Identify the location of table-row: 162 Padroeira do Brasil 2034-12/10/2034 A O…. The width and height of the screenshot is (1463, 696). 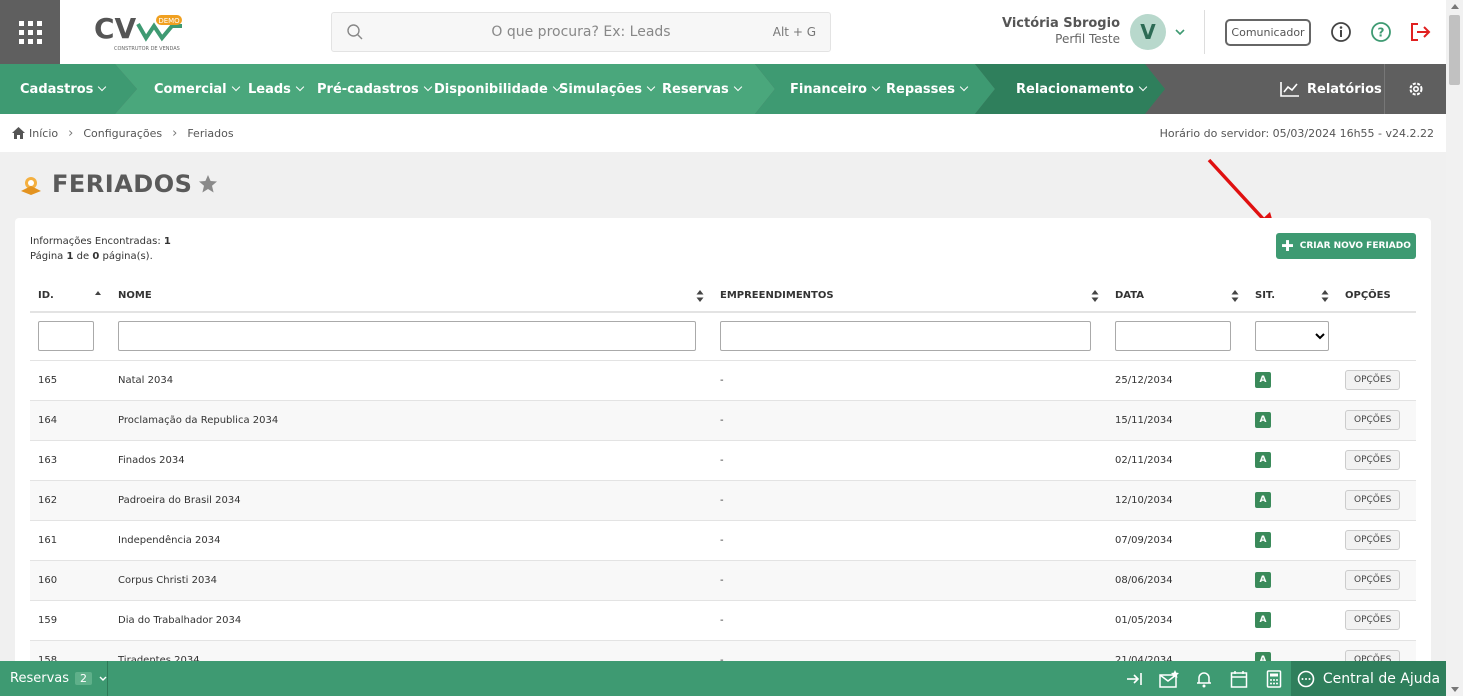
(723, 500).